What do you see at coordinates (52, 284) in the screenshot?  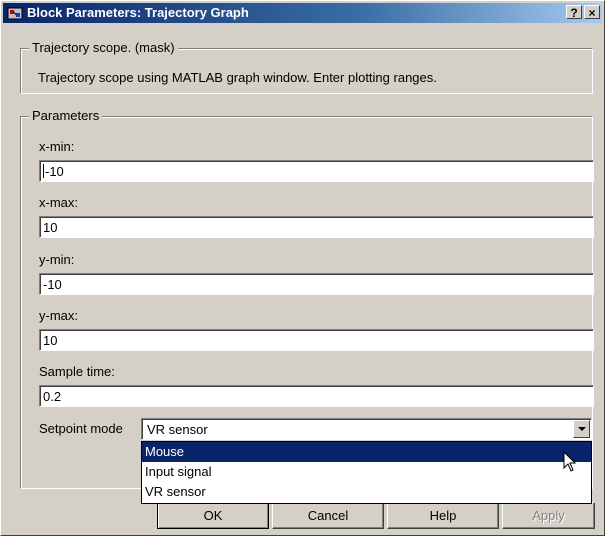 I see `y-min-value: -10` at bounding box center [52, 284].